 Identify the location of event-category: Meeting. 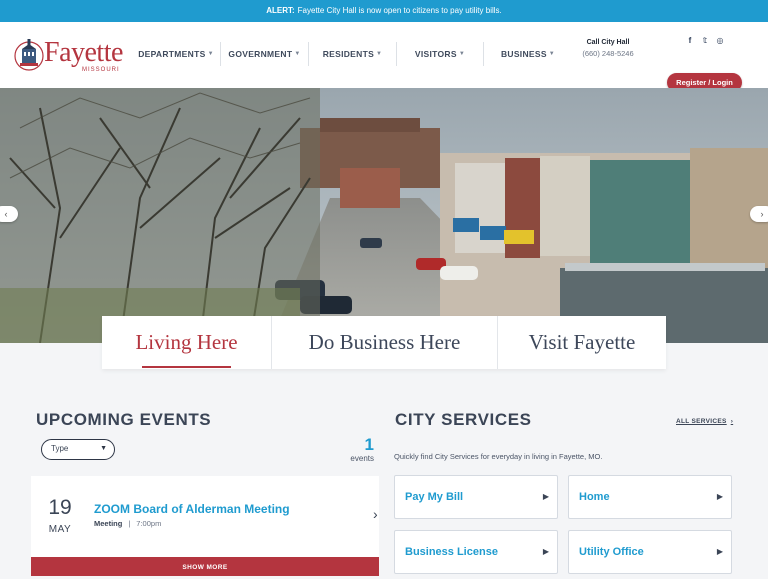
(108, 523).